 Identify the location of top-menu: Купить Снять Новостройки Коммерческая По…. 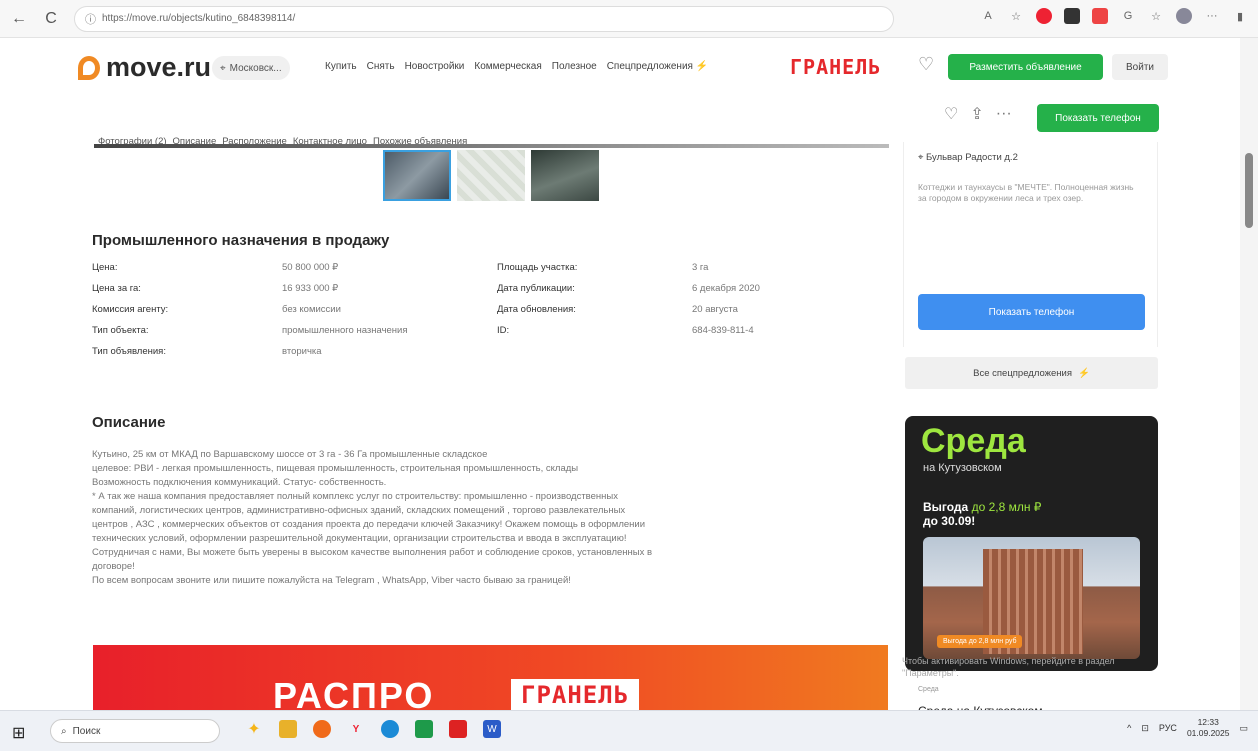
(516, 66).